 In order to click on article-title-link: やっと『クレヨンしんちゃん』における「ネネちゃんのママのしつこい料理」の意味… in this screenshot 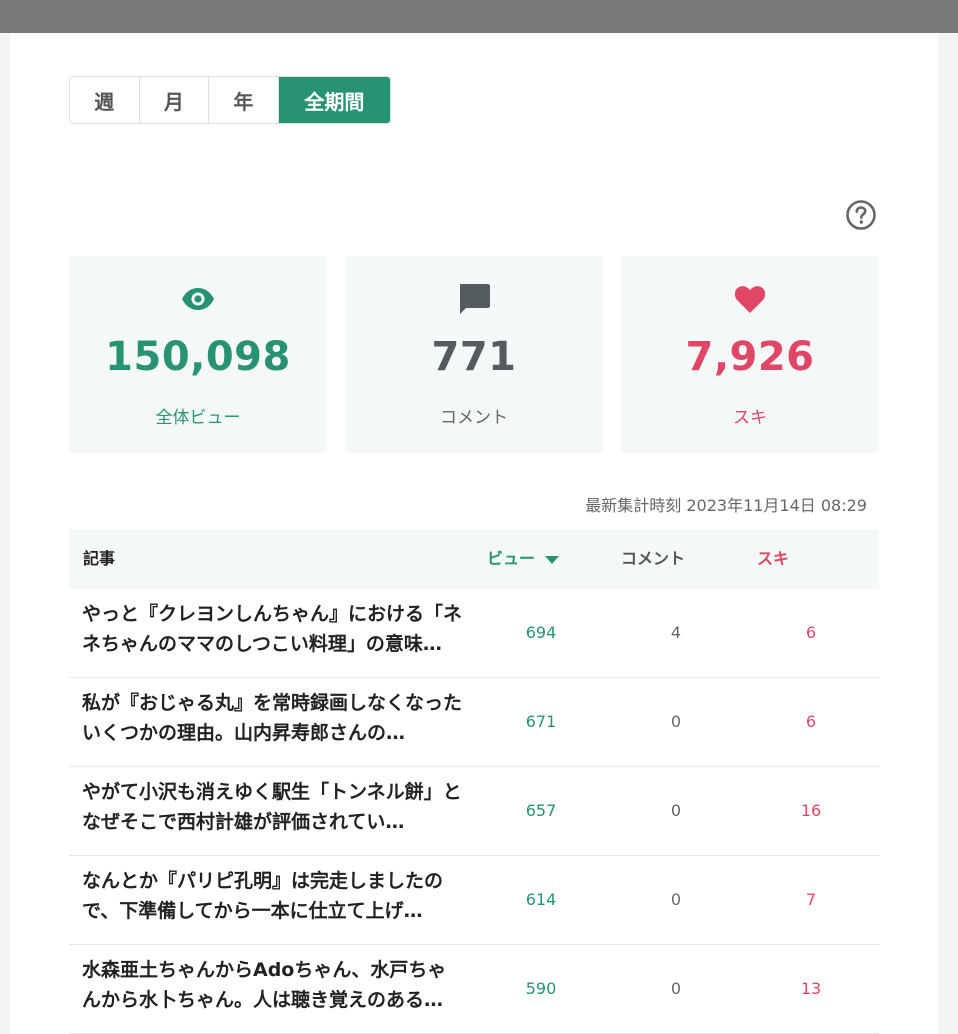, I will do `click(272, 629)`.